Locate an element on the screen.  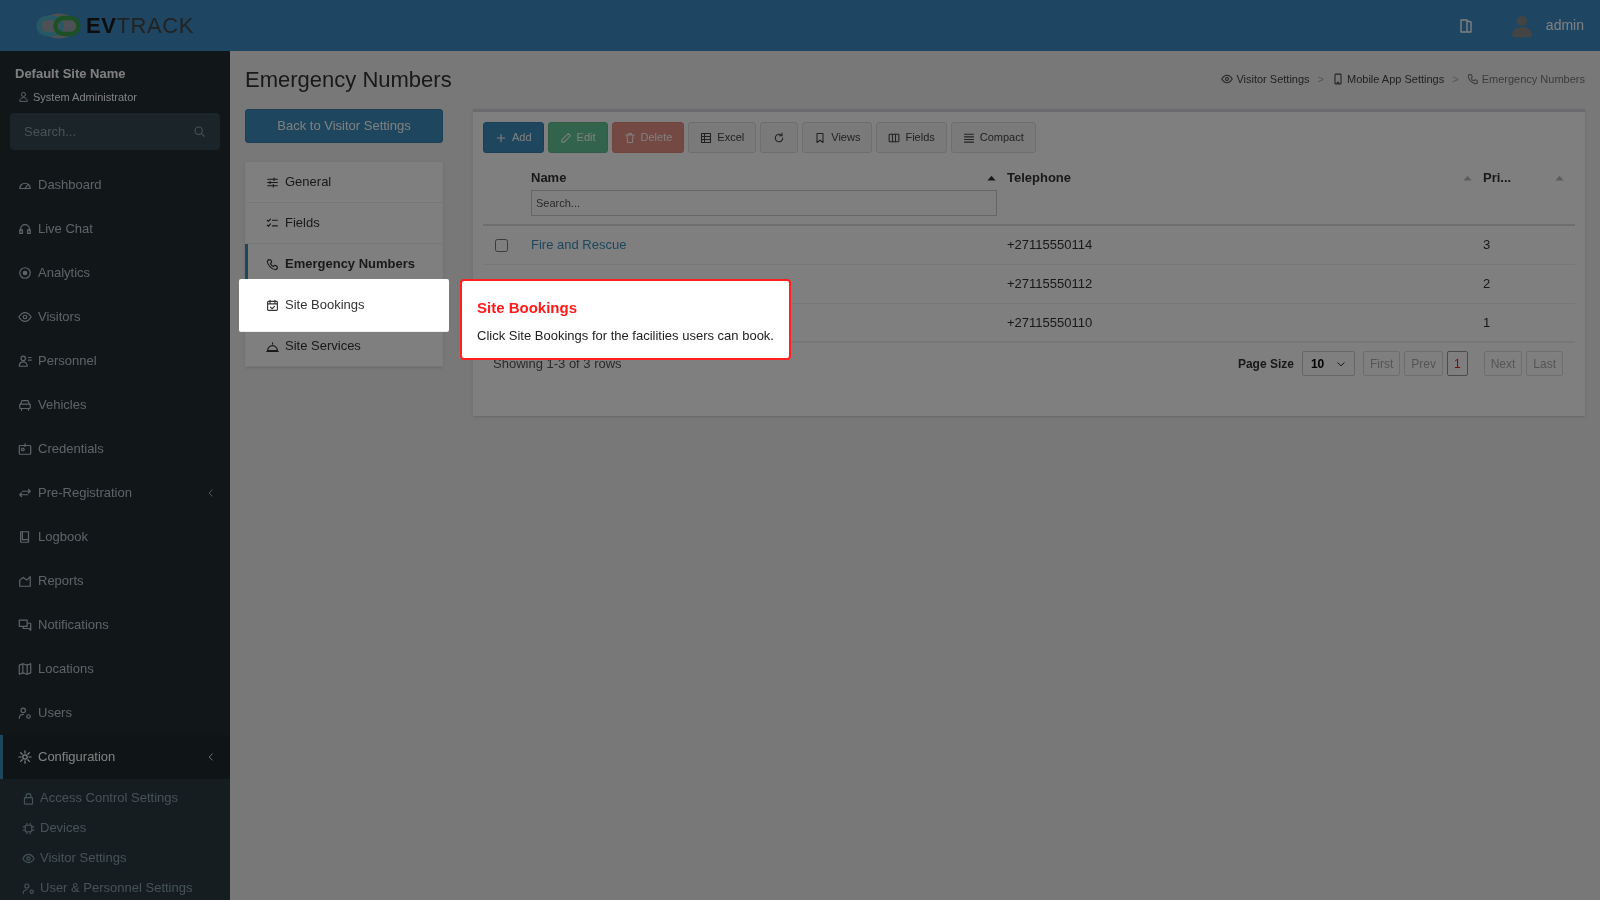
table-cell: +27115550112 is located at coordinates (1050, 284).